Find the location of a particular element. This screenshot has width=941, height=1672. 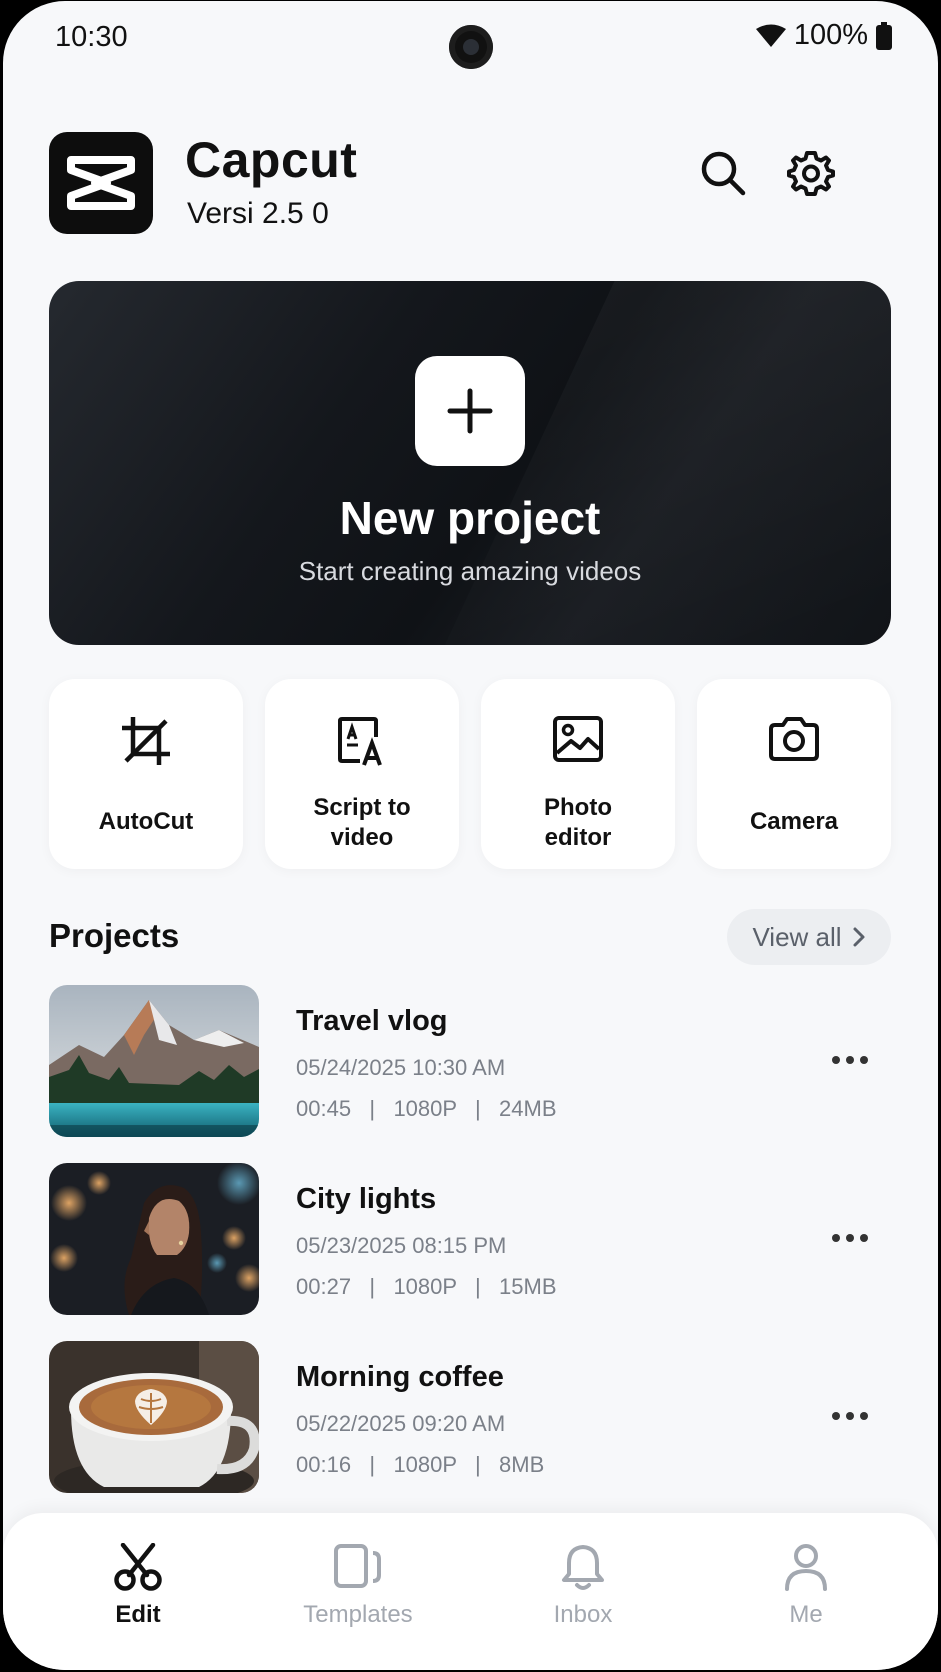

latte-cup-thumbnail is located at coordinates (154, 1417).